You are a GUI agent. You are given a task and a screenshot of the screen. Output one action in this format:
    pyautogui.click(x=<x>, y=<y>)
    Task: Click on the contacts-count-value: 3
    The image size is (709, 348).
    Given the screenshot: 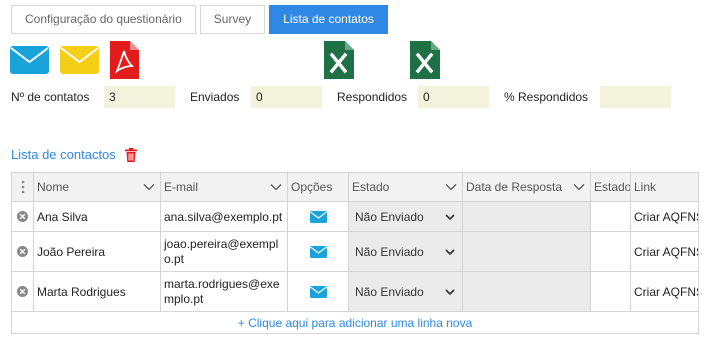 What is the action you would take?
    pyautogui.click(x=139, y=97)
    